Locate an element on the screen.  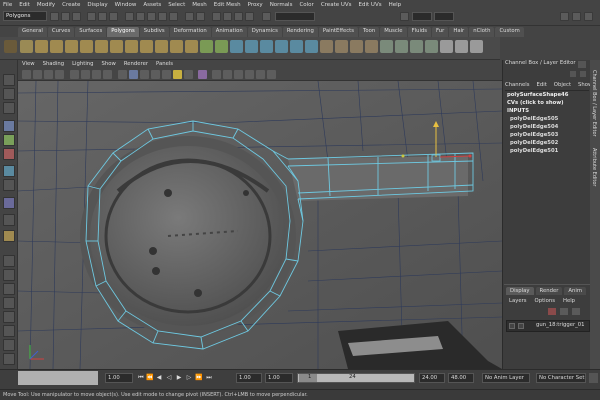
playback-end-field: 24.00 is located at coordinates (432, 378).